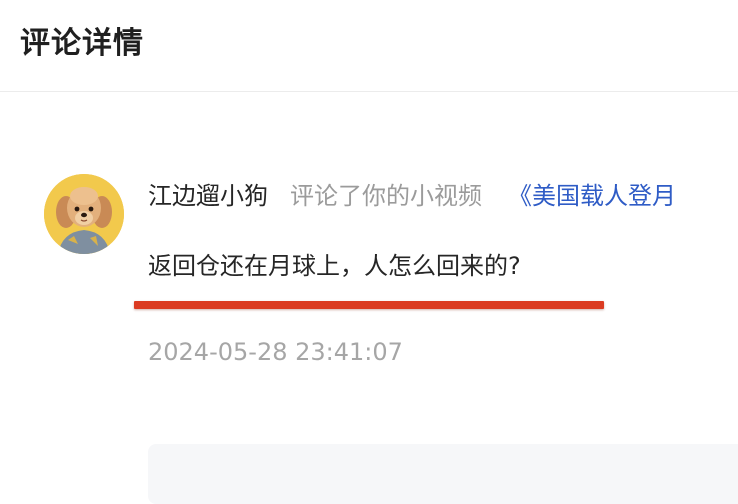  I want to click on page-title: 评论详情, so click(82, 43).